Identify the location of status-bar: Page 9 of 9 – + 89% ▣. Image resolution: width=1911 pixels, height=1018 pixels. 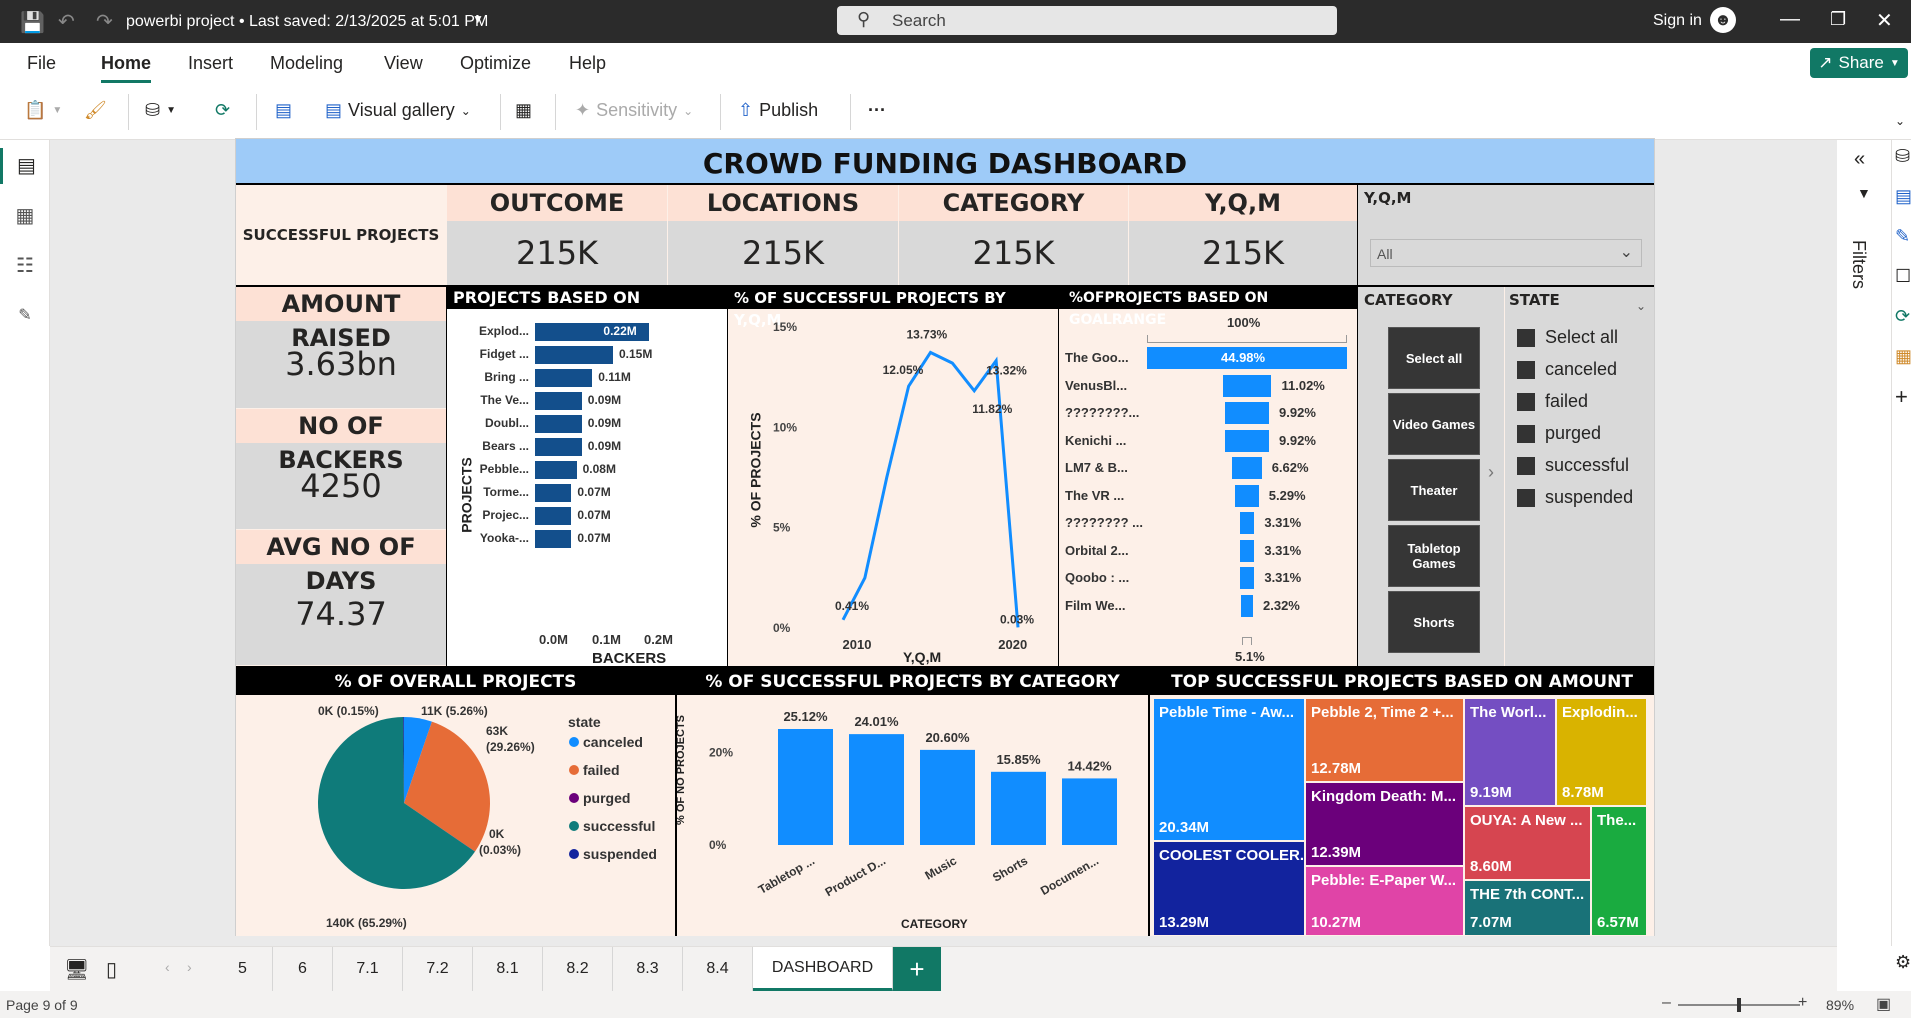
(955, 1004).